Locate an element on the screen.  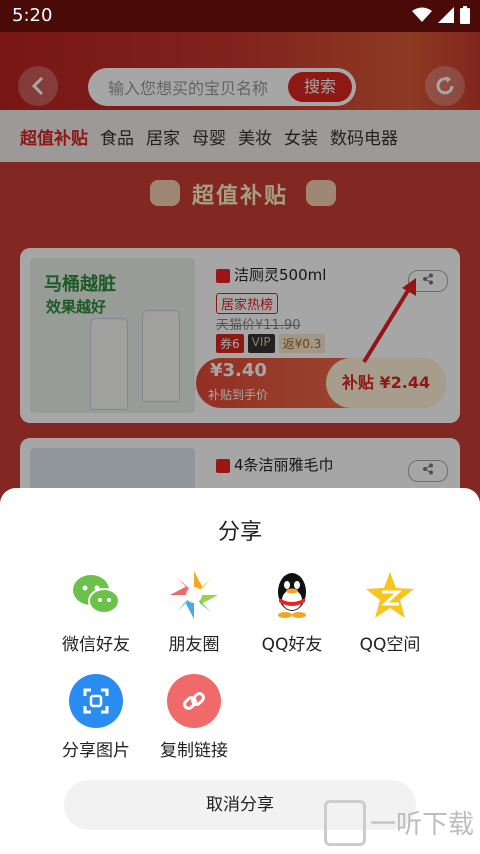
status-time: 5:20 is located at coordinates (32, 15).